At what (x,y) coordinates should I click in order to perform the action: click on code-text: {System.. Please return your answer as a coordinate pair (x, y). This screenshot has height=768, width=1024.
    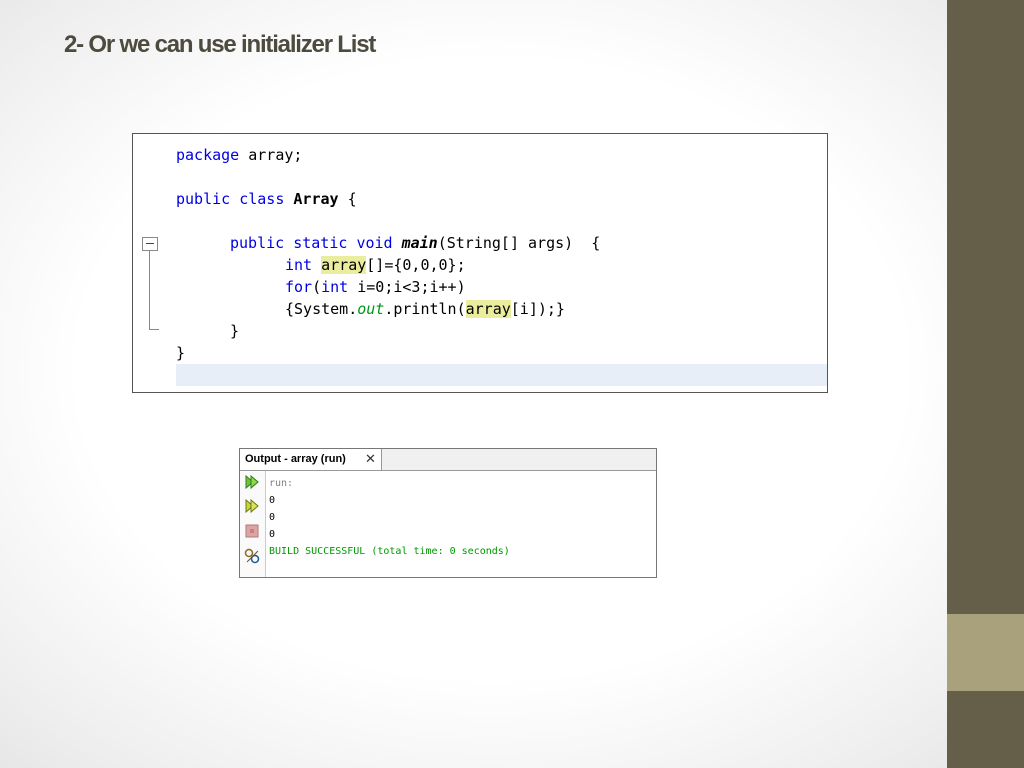
    Looking at the image, I should click on (321, 309).